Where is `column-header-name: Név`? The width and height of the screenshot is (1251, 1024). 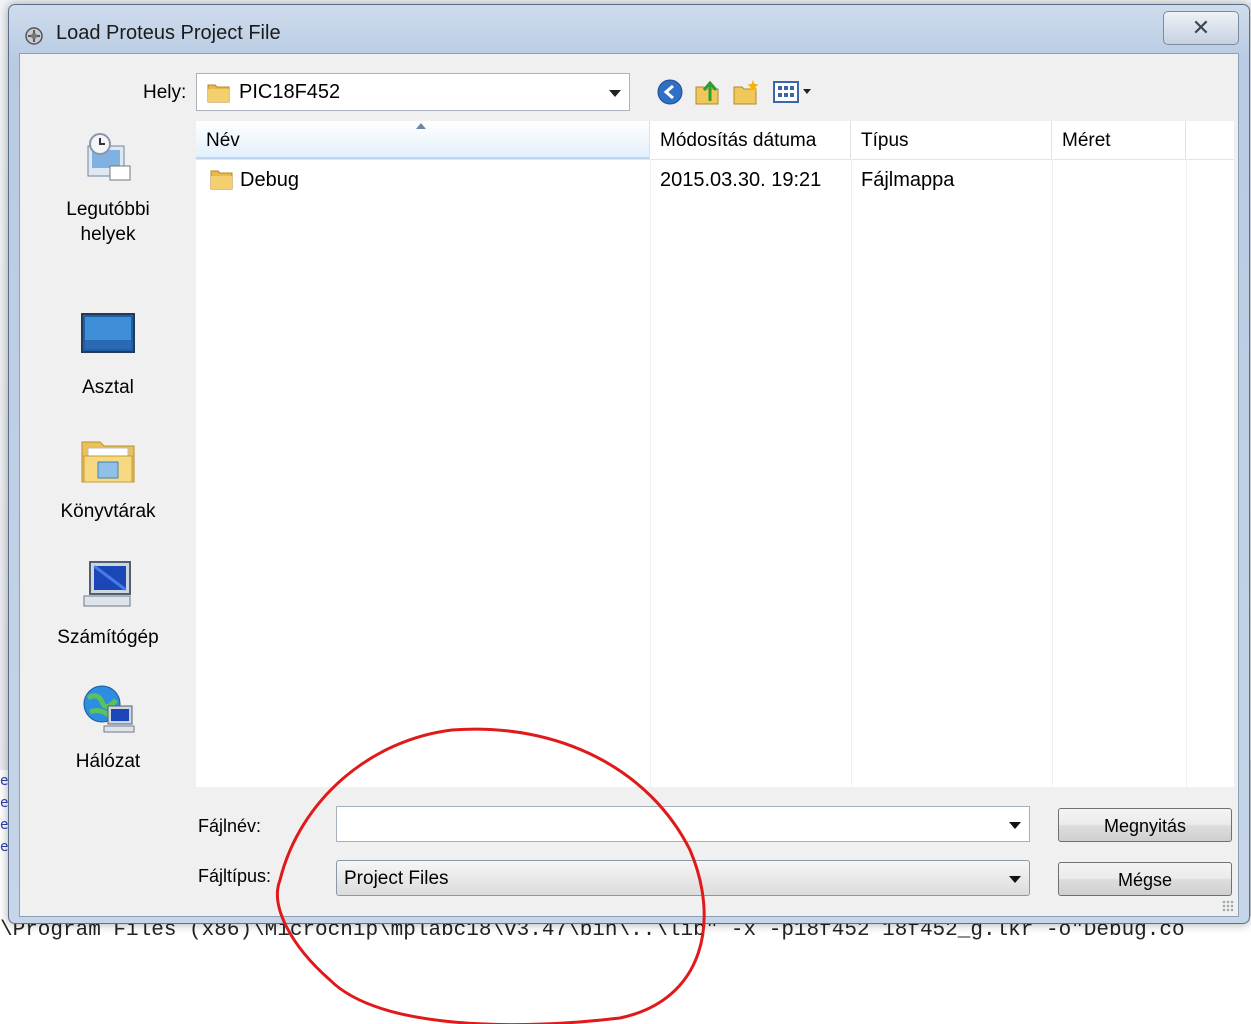
column-header-name: Név is located at coordinates (423, 140).